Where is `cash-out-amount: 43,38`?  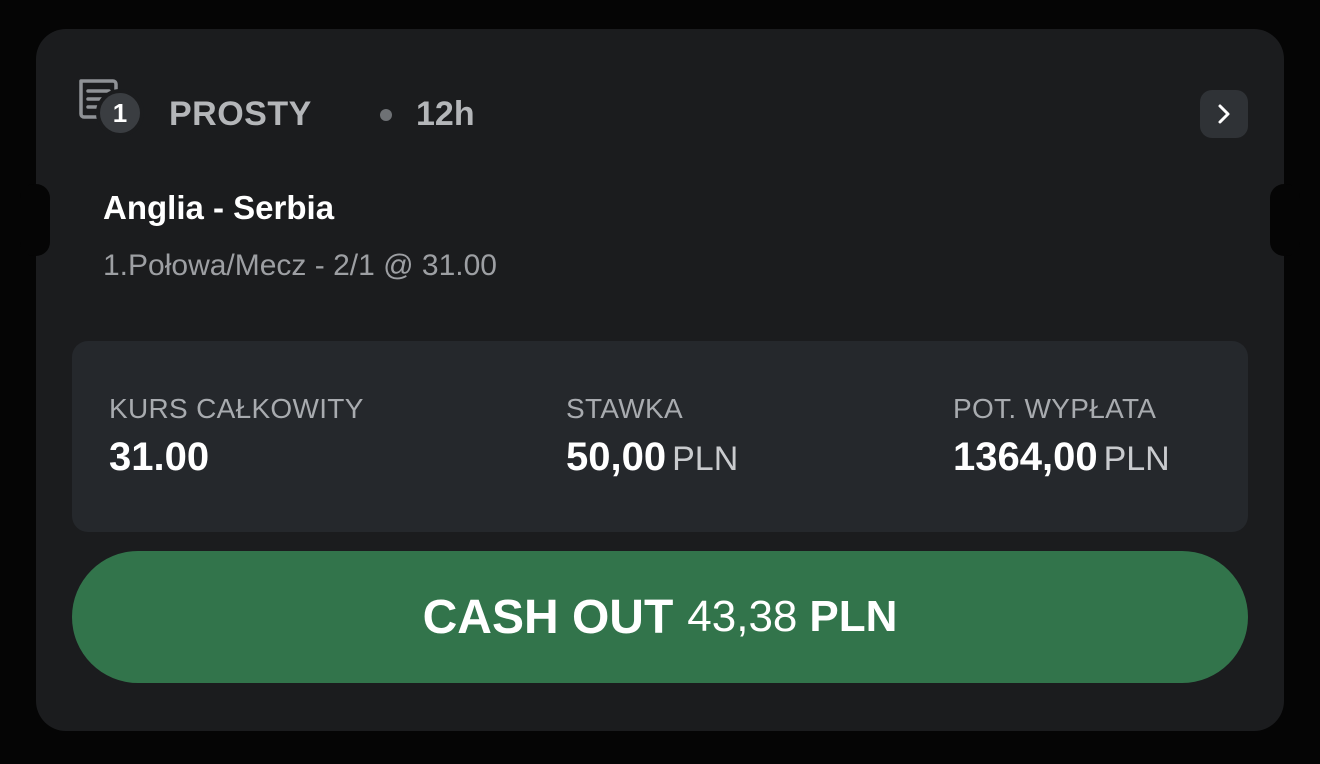
cash-out-amount: 43,38 is located at coordinates (742, 616).